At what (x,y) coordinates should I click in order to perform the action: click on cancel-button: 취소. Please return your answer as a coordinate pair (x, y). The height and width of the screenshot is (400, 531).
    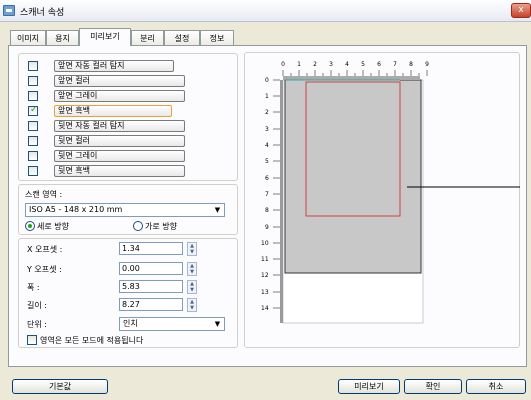
    Looking at the image, I should click on (496, 386).